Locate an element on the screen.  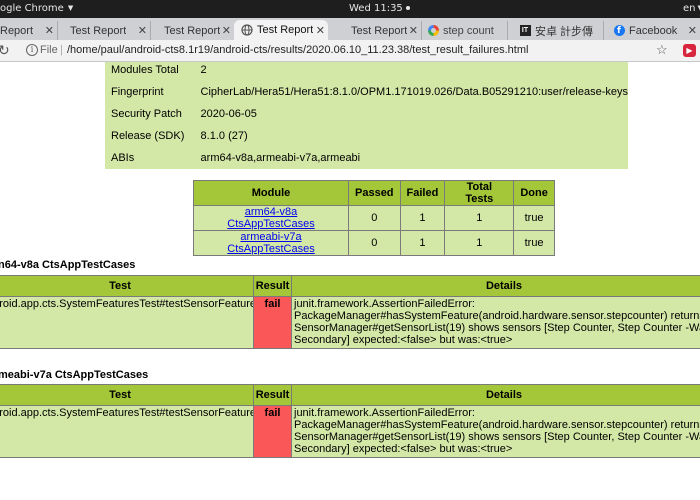
summary-row: Release (SDK) 8.1.0 (27) is located at coordinates (366, 136).